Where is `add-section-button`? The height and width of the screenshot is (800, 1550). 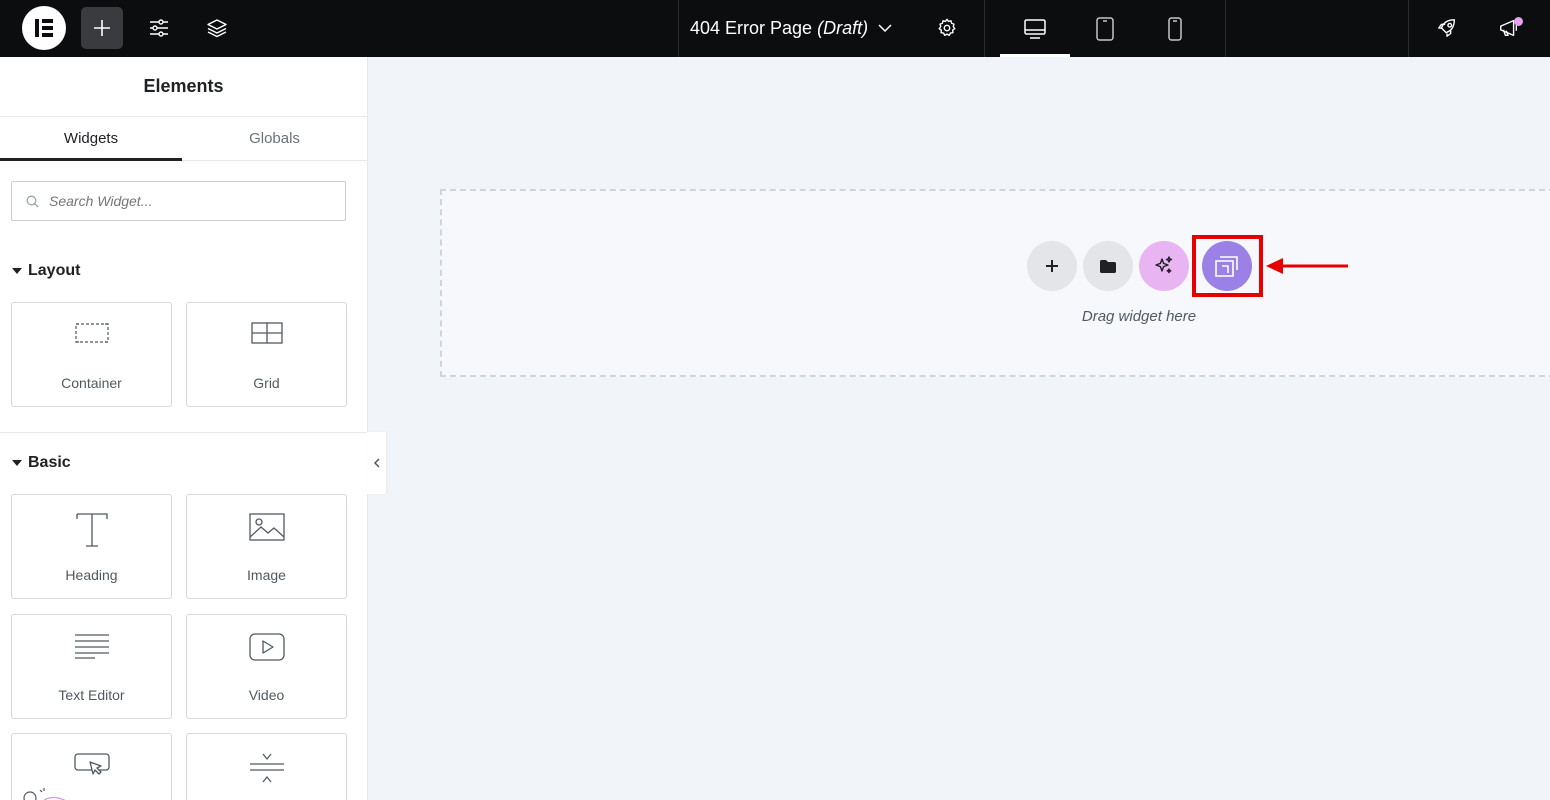 add-section-button is located at coordinates (1052, 266).